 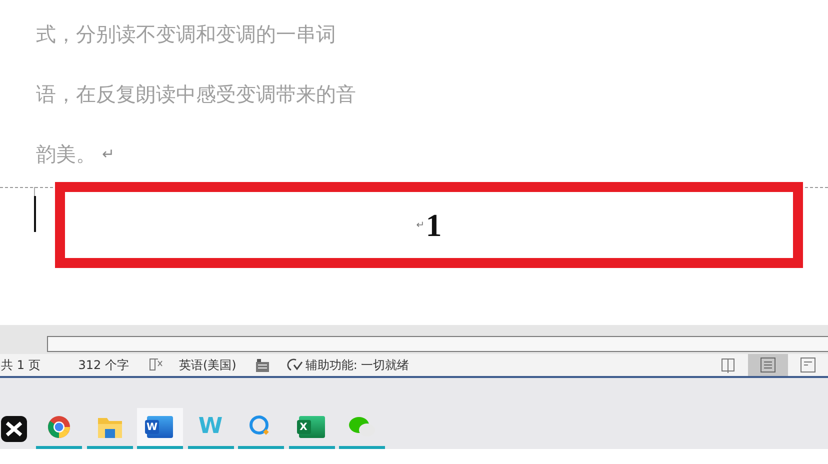 What do you see at coordinates (196, 94) in the screenshot?
I see `body-text: 语，在反复朗读中感受变调带来的音` at bounding box center [196, 94].